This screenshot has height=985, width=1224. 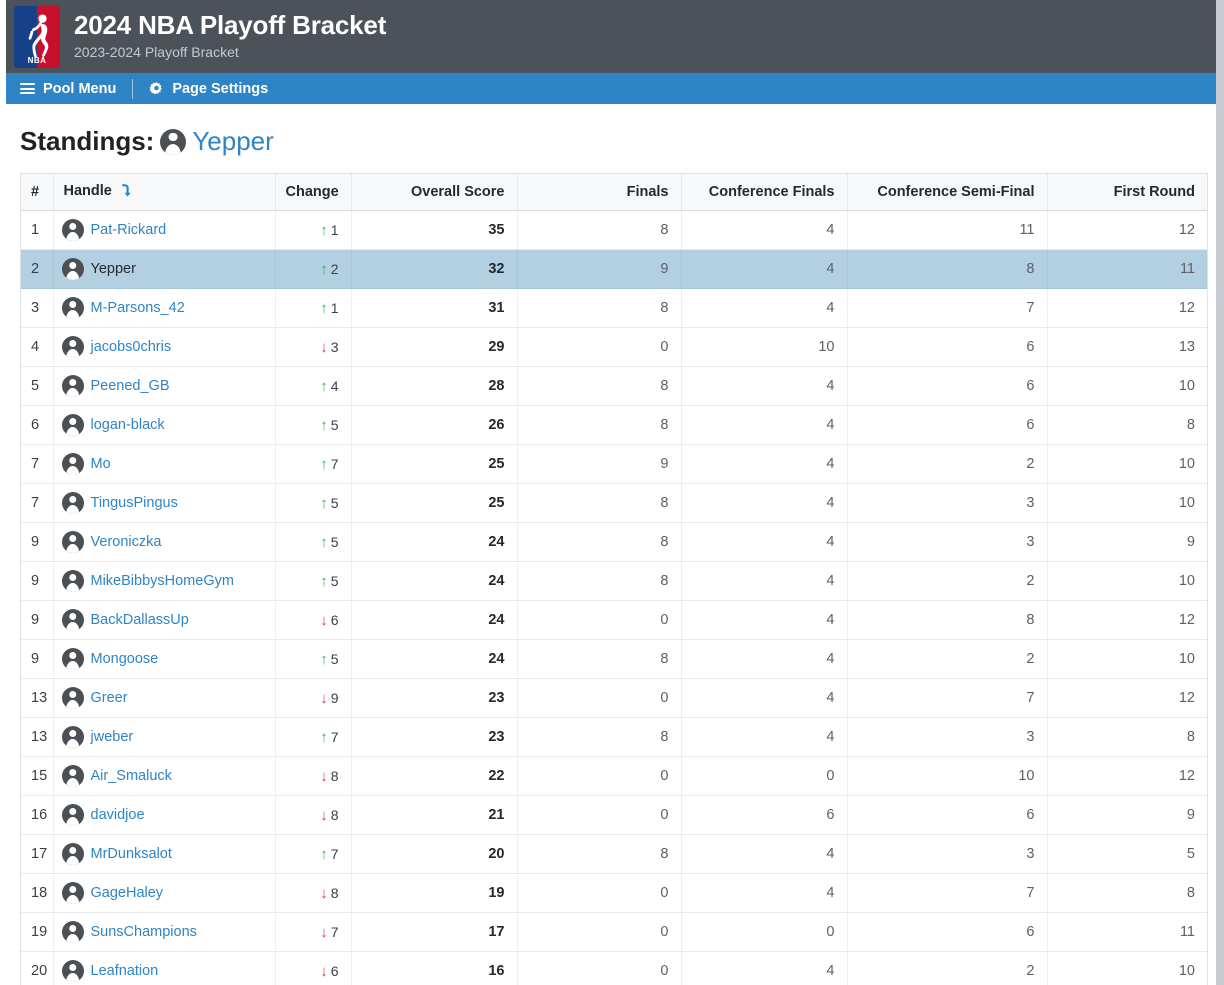 What do you see at coordinates (614, 503) in the screenshot?
I see `table-row: 7 TingusPingus ↑ 5 25 8 4 3 10` at bounding box center [614, 503].